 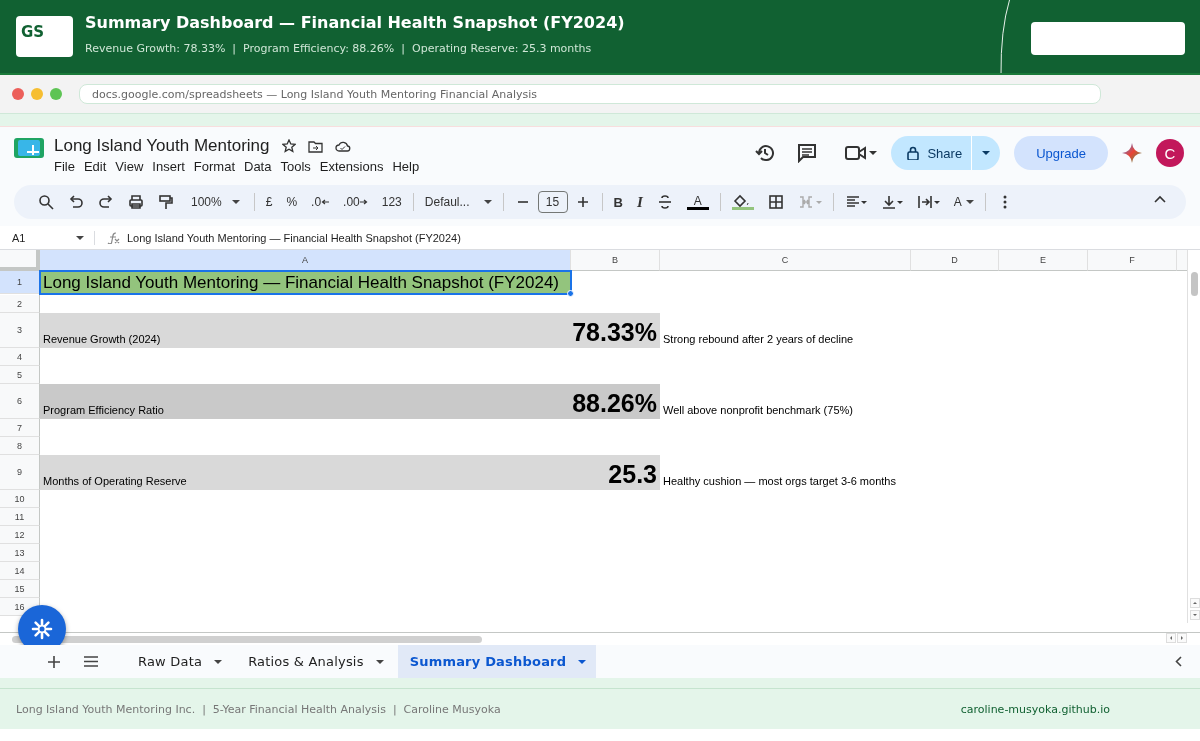 I want to click on page-title: Summary Dashboard — Financial Health Snapshot (FY2024), so click(x=355, y=22).